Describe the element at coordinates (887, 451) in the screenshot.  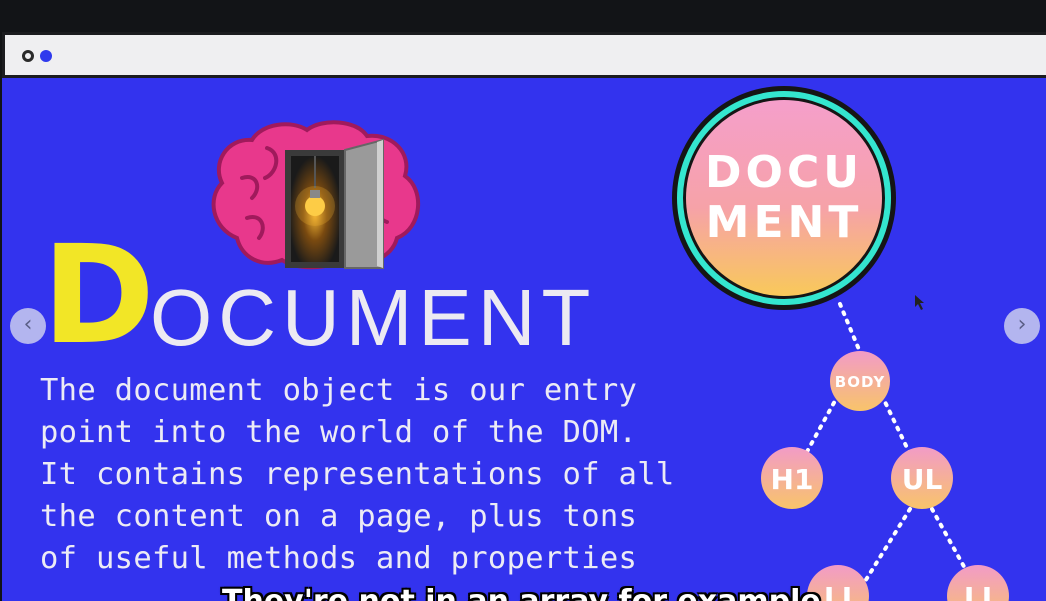
I see `tree-edges` at that location.